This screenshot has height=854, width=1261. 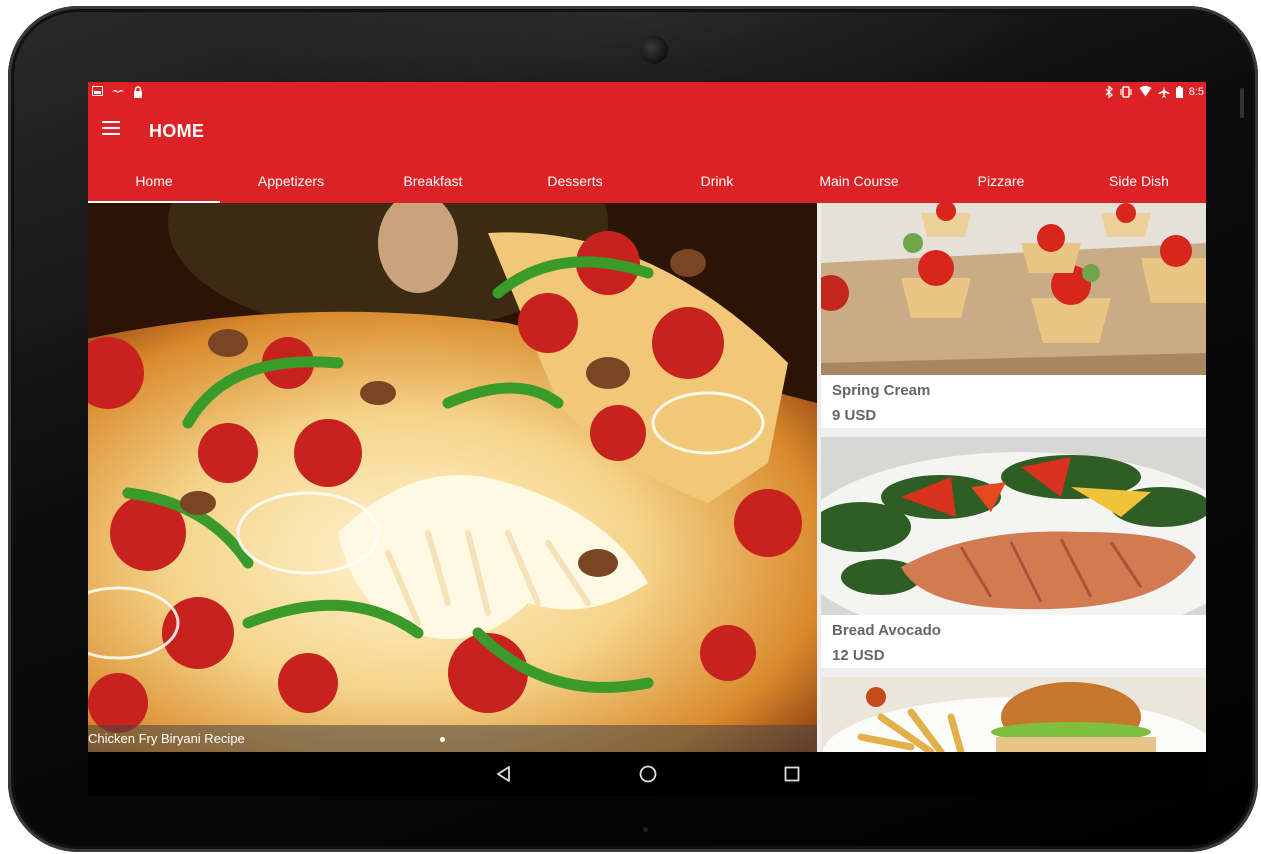 What do you see at coordinates (442, 739) in the screenshot?
I see `slider-indicator-dot` at bounding box center [442, 739].